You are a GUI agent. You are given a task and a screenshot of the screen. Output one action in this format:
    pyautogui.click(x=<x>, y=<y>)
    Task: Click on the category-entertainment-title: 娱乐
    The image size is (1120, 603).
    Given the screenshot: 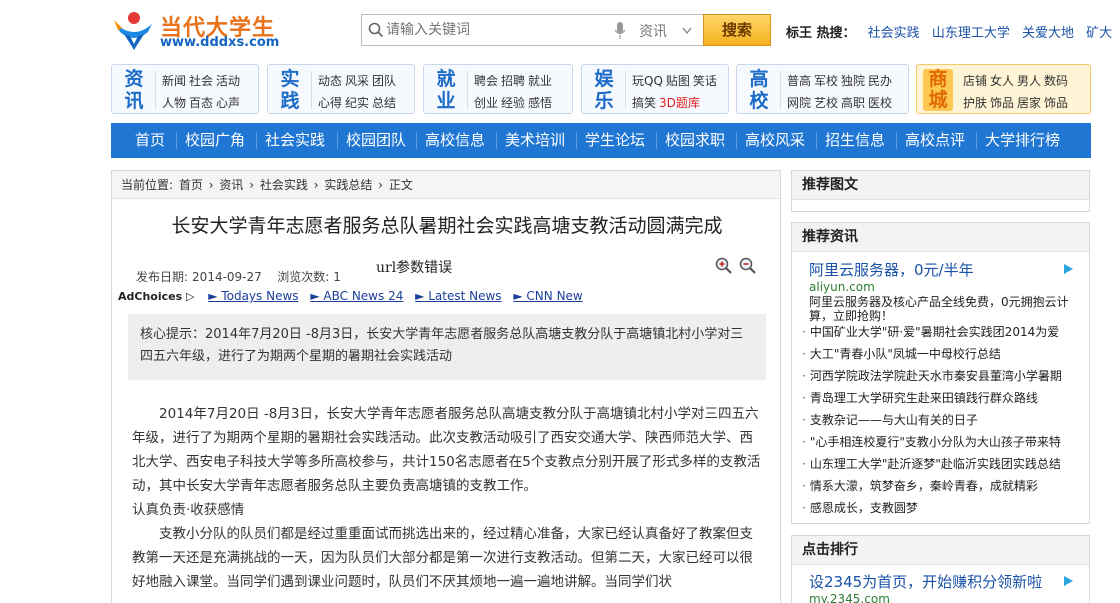 What is the action you would take?
    pyautogui.click(x=604, y=90)
    